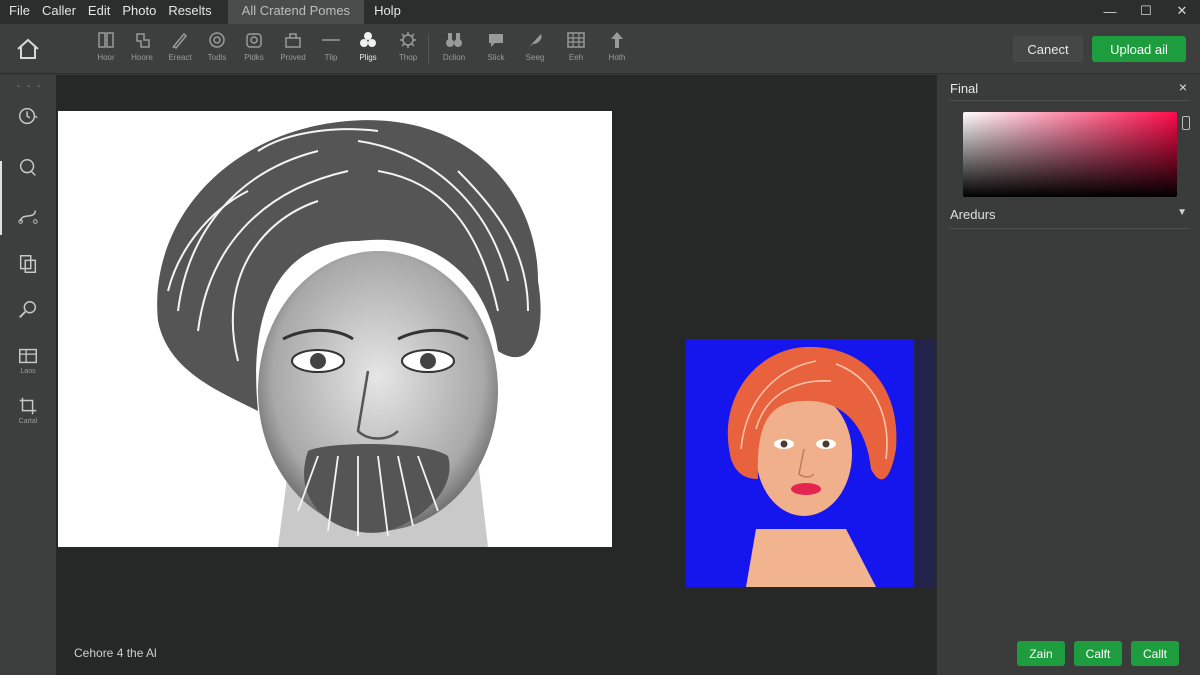 The image size is (1200, 675). Describe the element at coordinates (143, 40) in the screenshot. I see `clip-icon` at that location.